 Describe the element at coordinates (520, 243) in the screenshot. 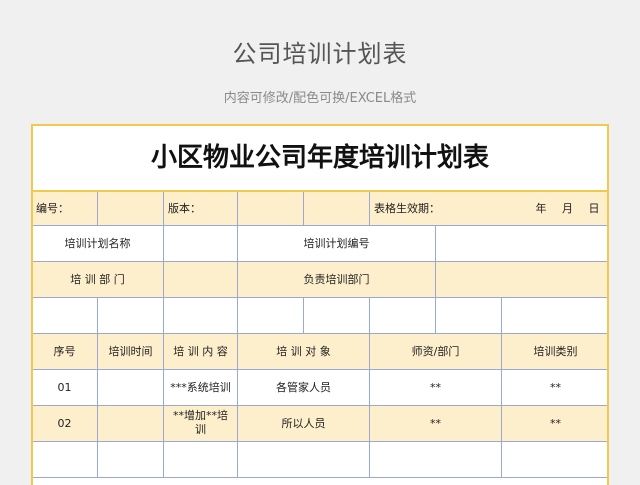

I see `plan-number-value-cell` at that location.